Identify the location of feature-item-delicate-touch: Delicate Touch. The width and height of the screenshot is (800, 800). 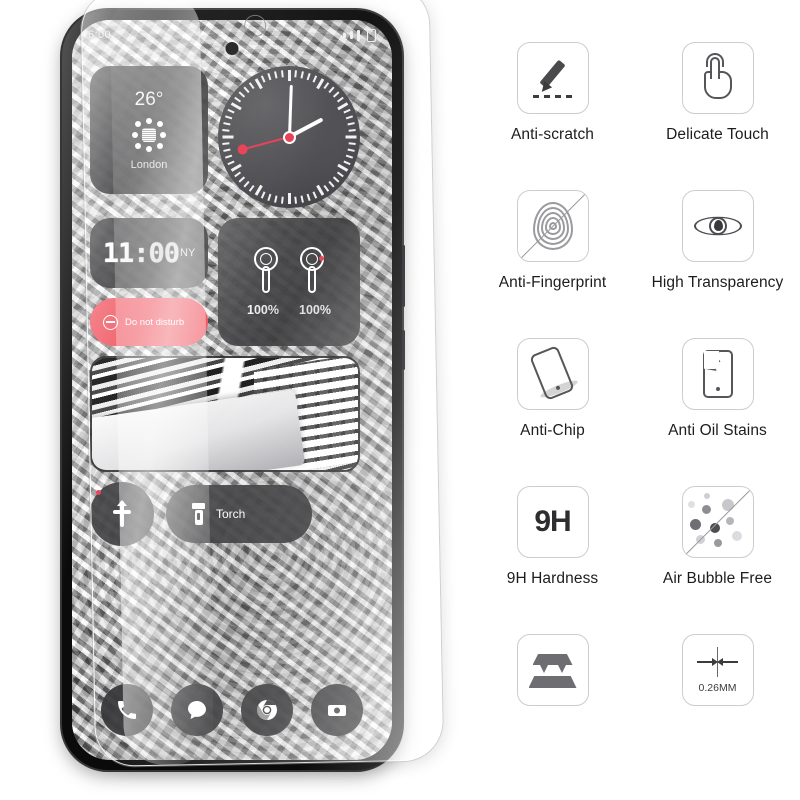
(717, 116).